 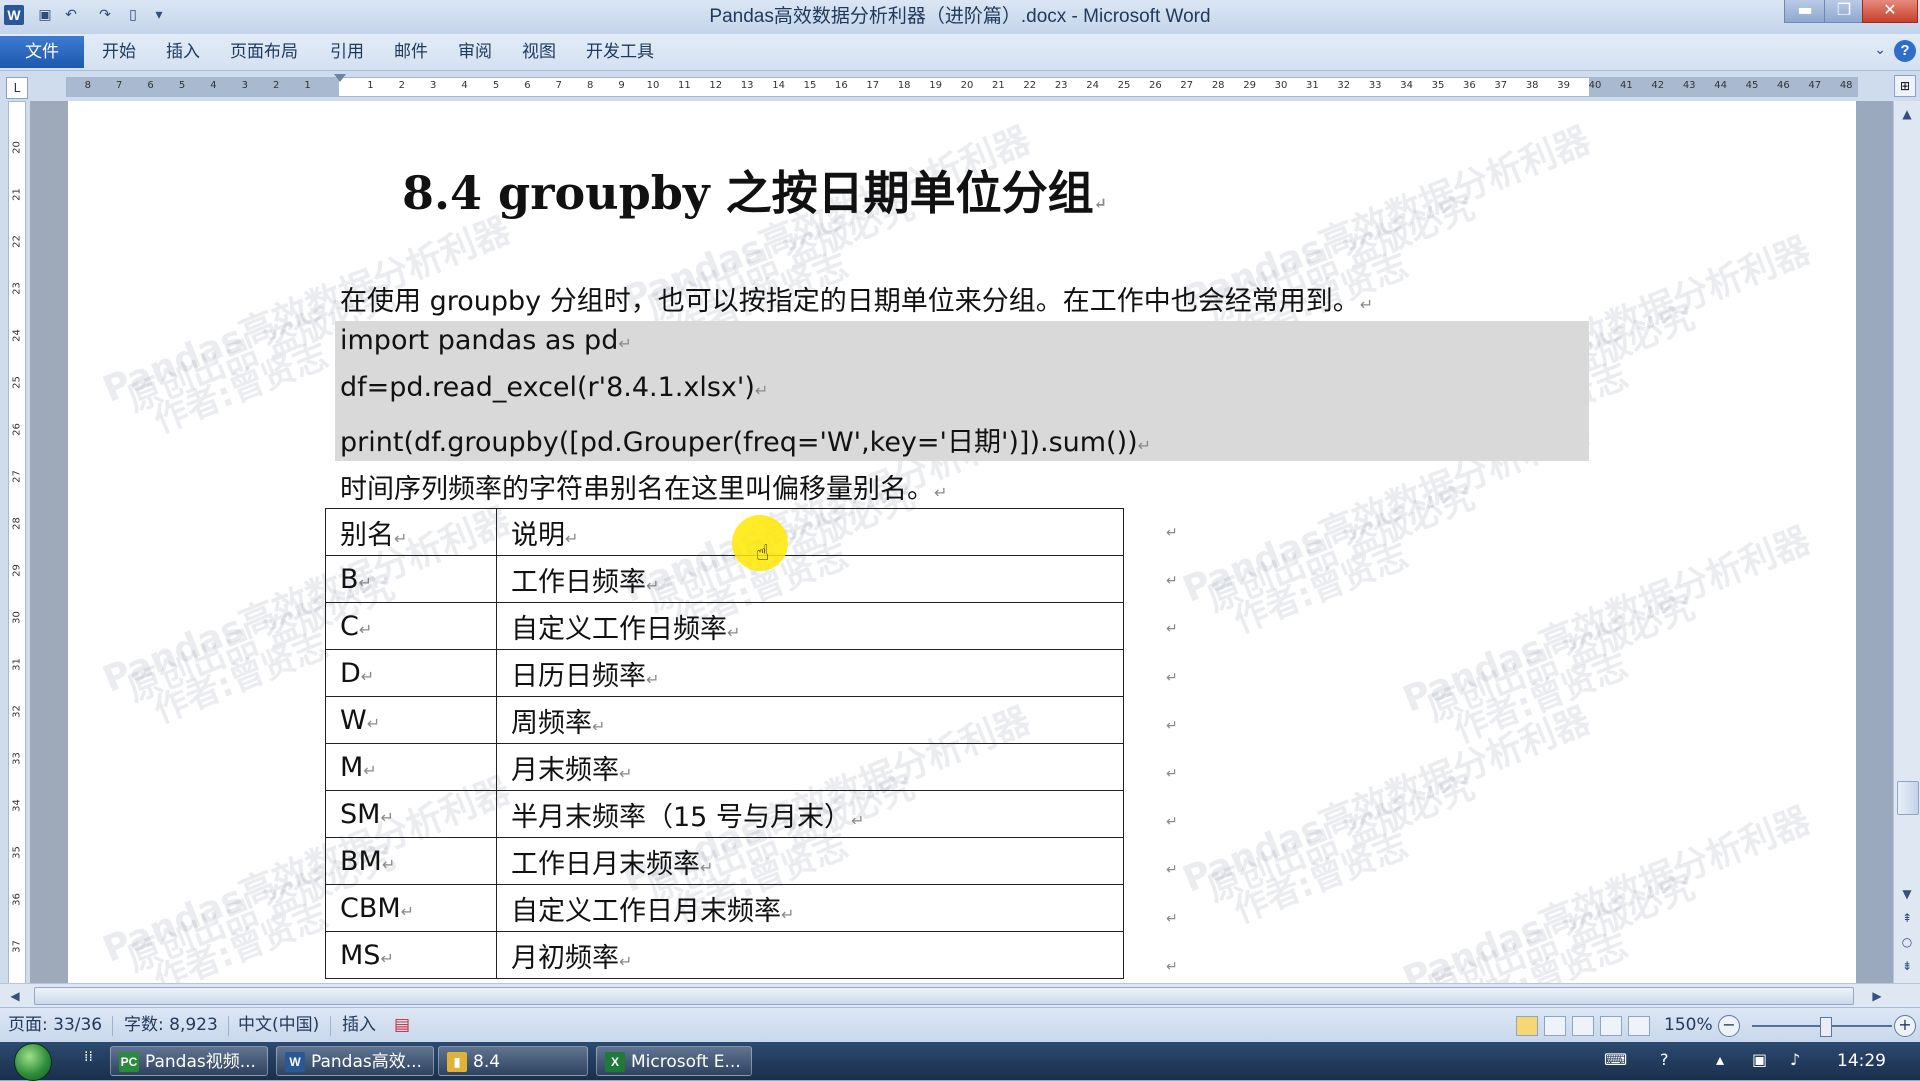 I want to click on scroll-down-icon: ▼, so click(x=1907, y=894).